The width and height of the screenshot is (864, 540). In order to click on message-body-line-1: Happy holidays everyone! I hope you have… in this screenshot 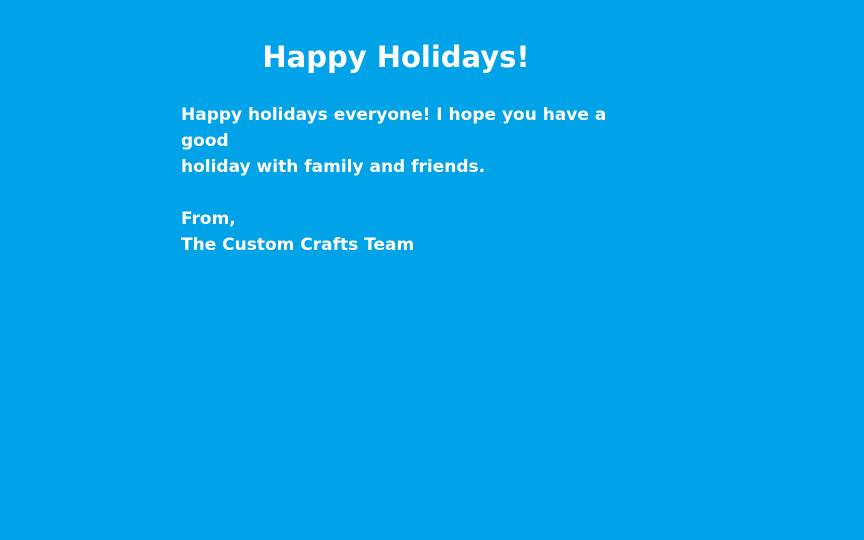, I will do `click(394, 128)`.